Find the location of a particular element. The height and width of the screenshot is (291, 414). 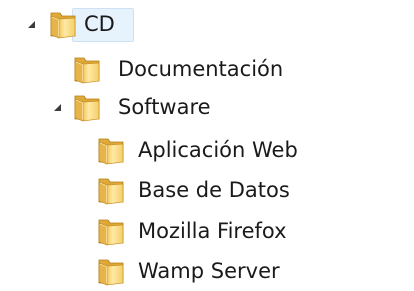

tree-node-label: Base de Datos is located at coordinates (214, 190).